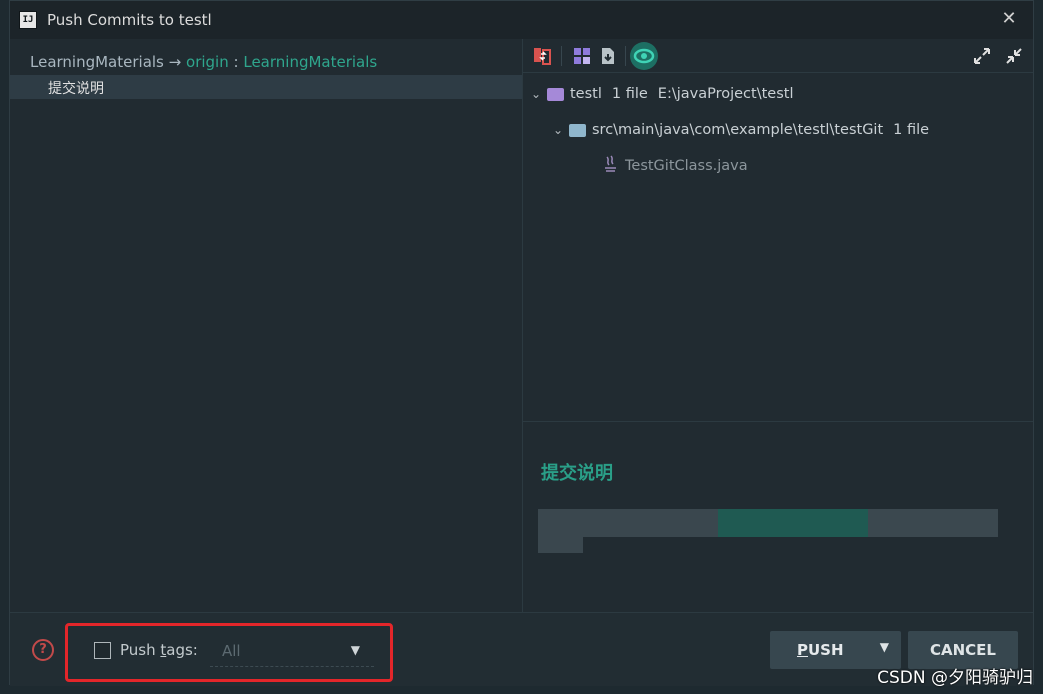 This screenshot has width=1043, height=694. I want to click on tags-select-value: All, so click(231, 651).